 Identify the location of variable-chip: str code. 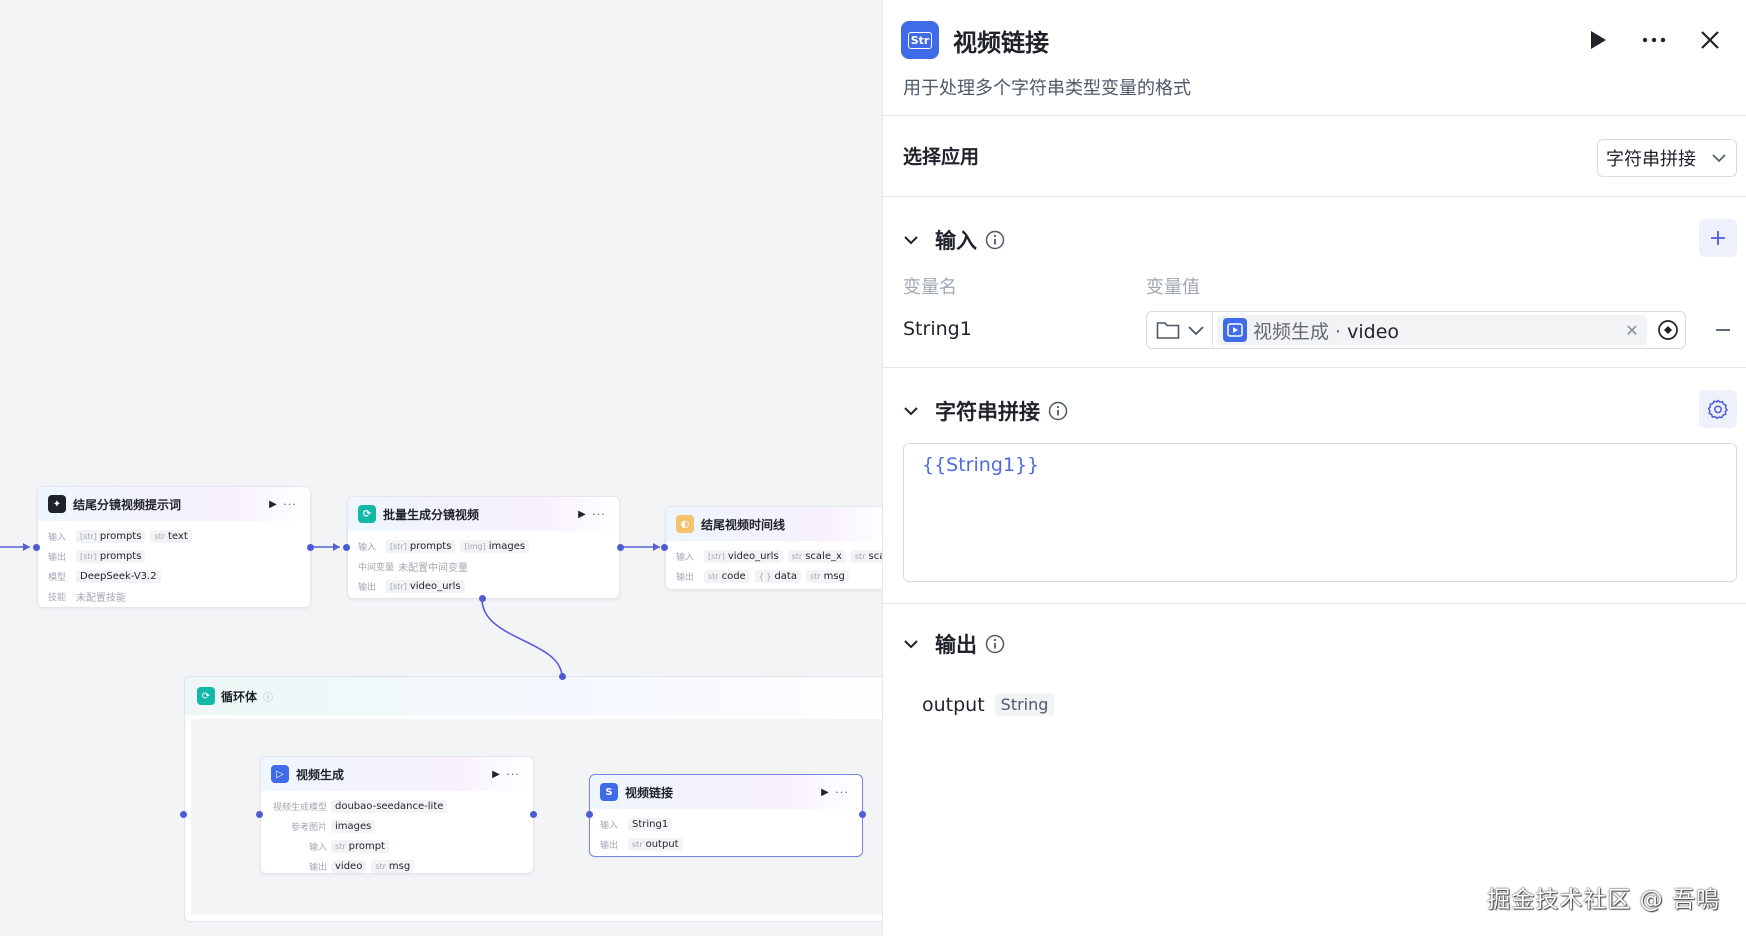
(727, 576).